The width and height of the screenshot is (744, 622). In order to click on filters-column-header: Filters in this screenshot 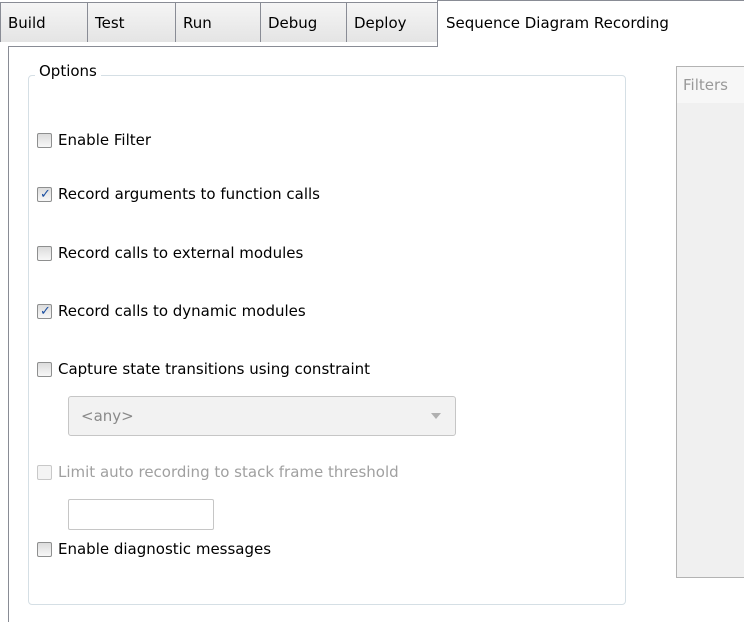, I will do `click(710, 85)`.